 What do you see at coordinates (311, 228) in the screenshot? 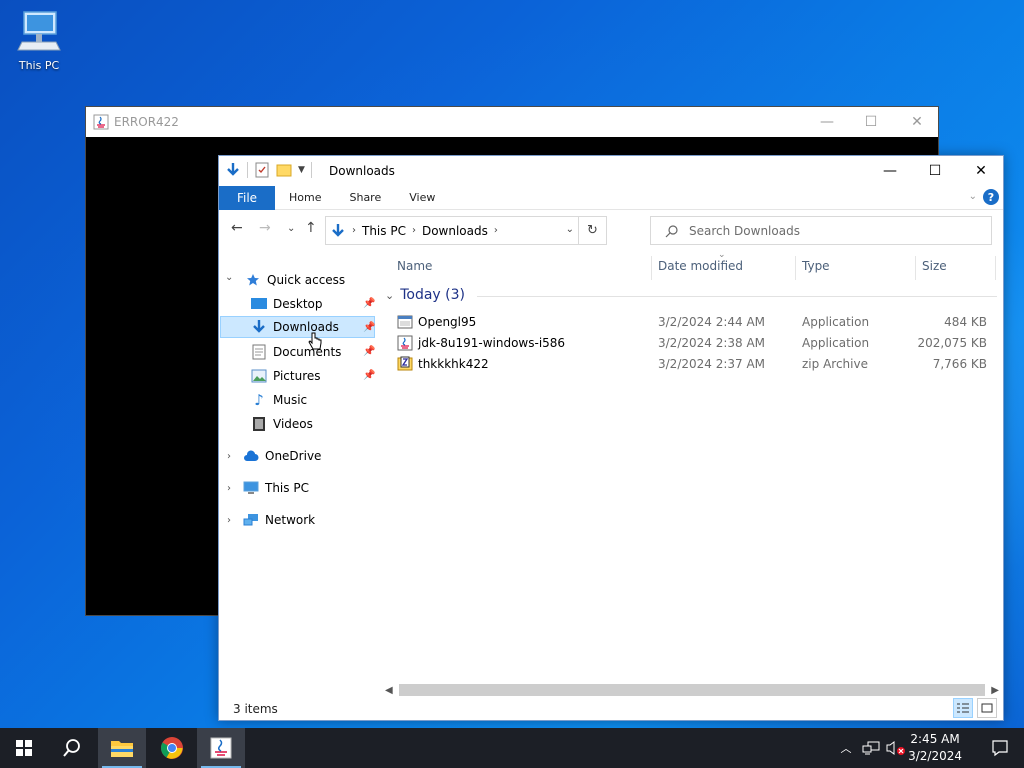
I see `up-button: ↑` at bounding box center [311, 228].